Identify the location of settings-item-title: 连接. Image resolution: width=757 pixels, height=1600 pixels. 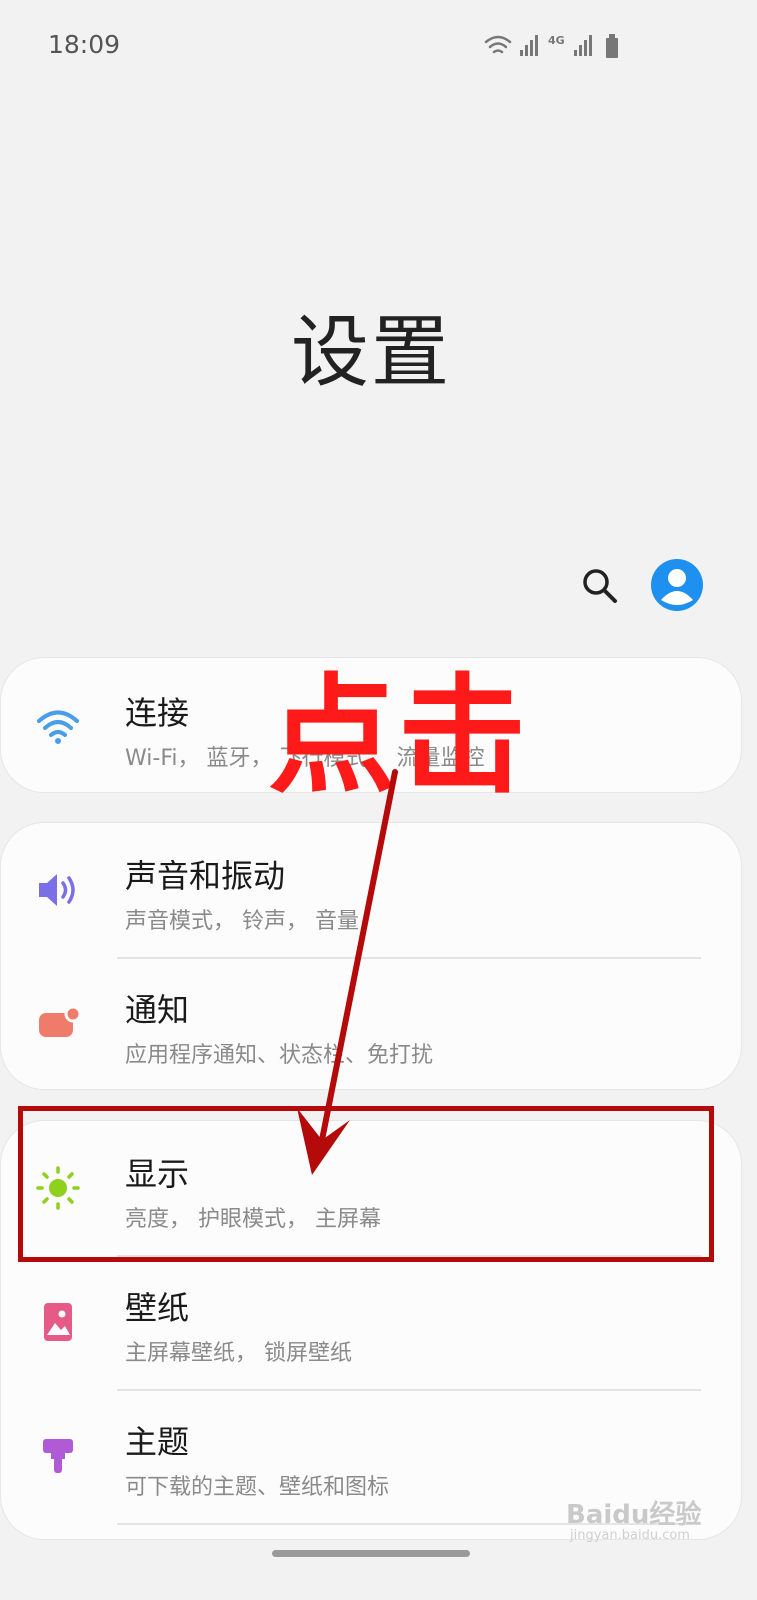
(157, 713).